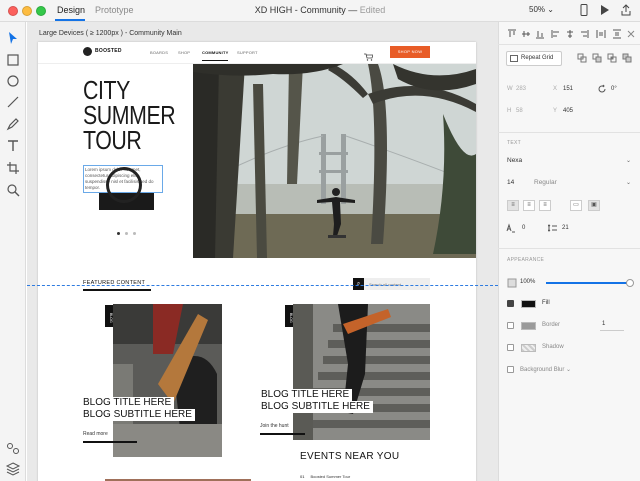  What do you see at coordinates (519, 111) in the screenshot?
I see `height-value: 58` at bounding box center [519, 111].